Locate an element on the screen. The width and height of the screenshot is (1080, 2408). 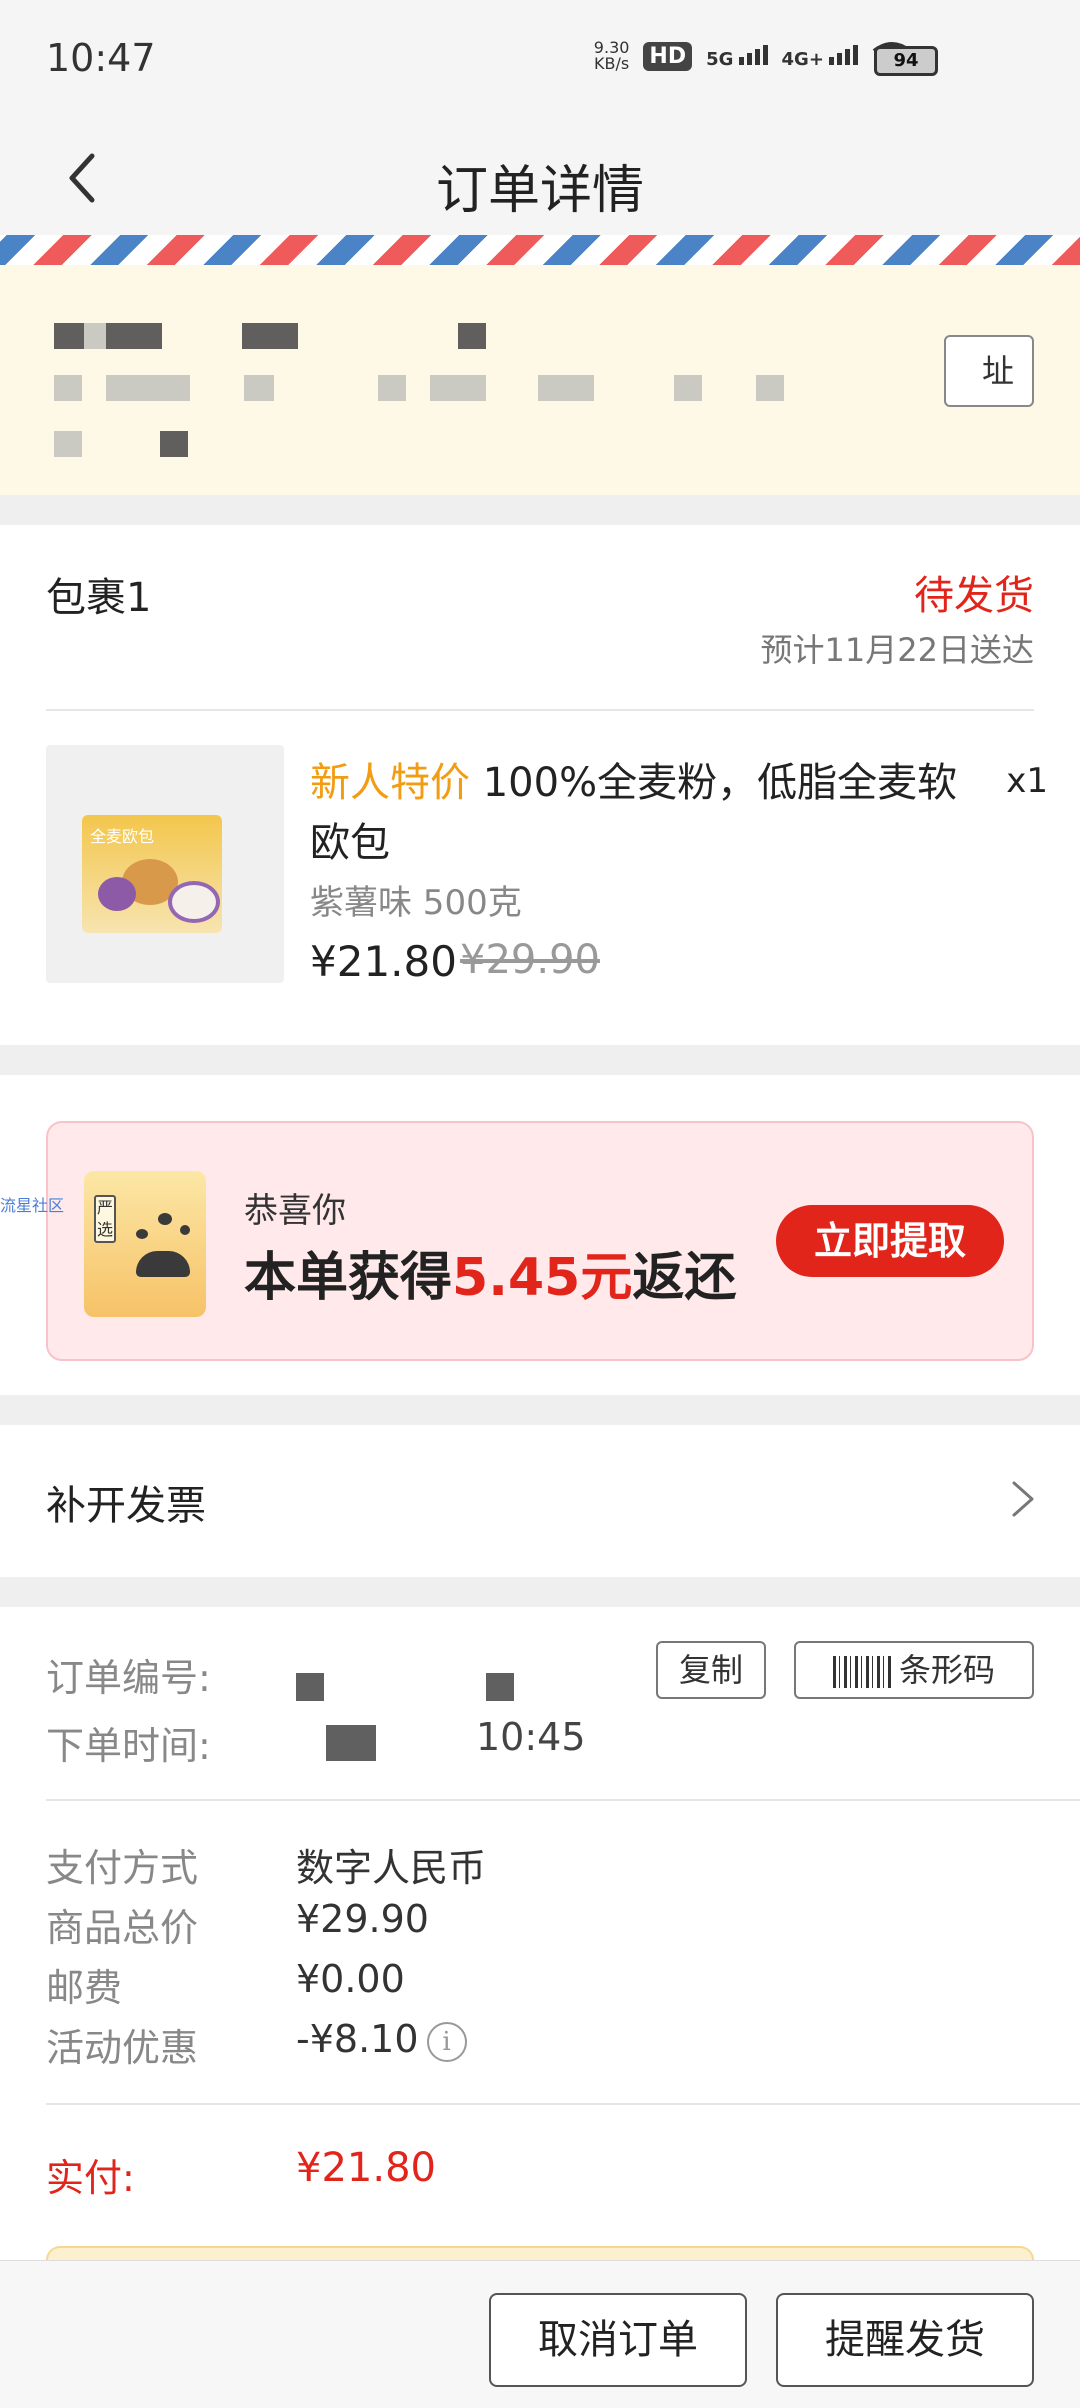
address-card: 址 is located at coordinates (540, 365).